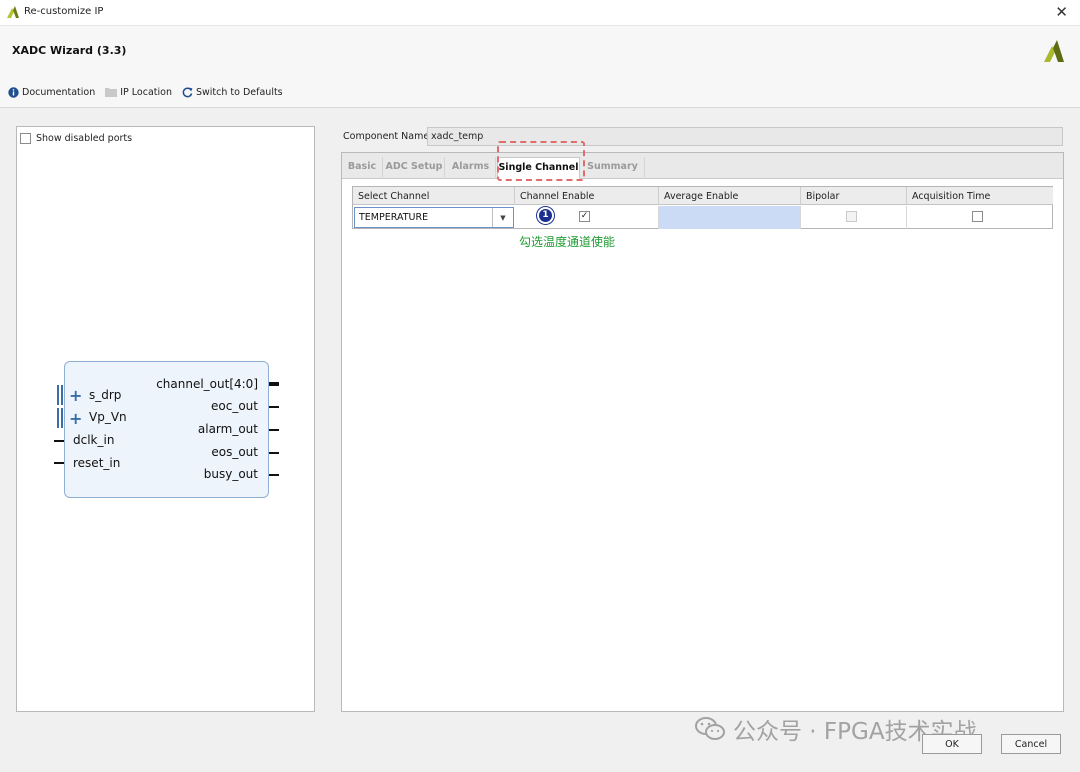 Image resolution: width=1080 pixels, height=772 pixels. What do you see at coordinates (952, 744) in the screenshot?
I see `ok-button: OK` at bounding box center [952, 744].